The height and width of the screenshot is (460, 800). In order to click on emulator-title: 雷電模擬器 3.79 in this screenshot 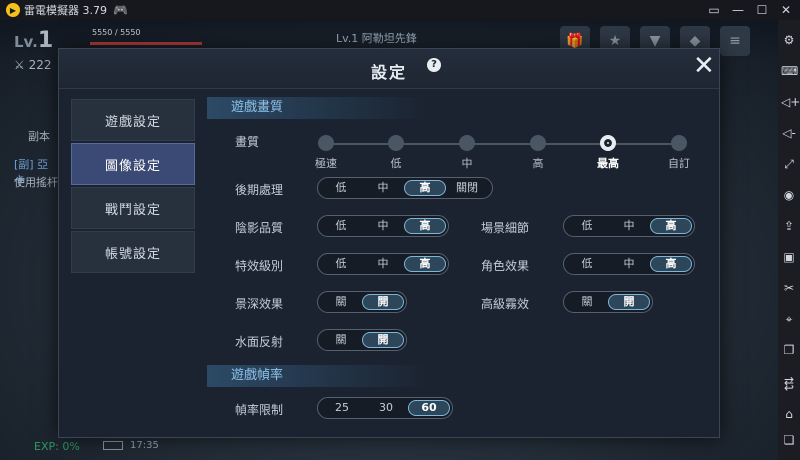, I will do `click(65, 10)`.